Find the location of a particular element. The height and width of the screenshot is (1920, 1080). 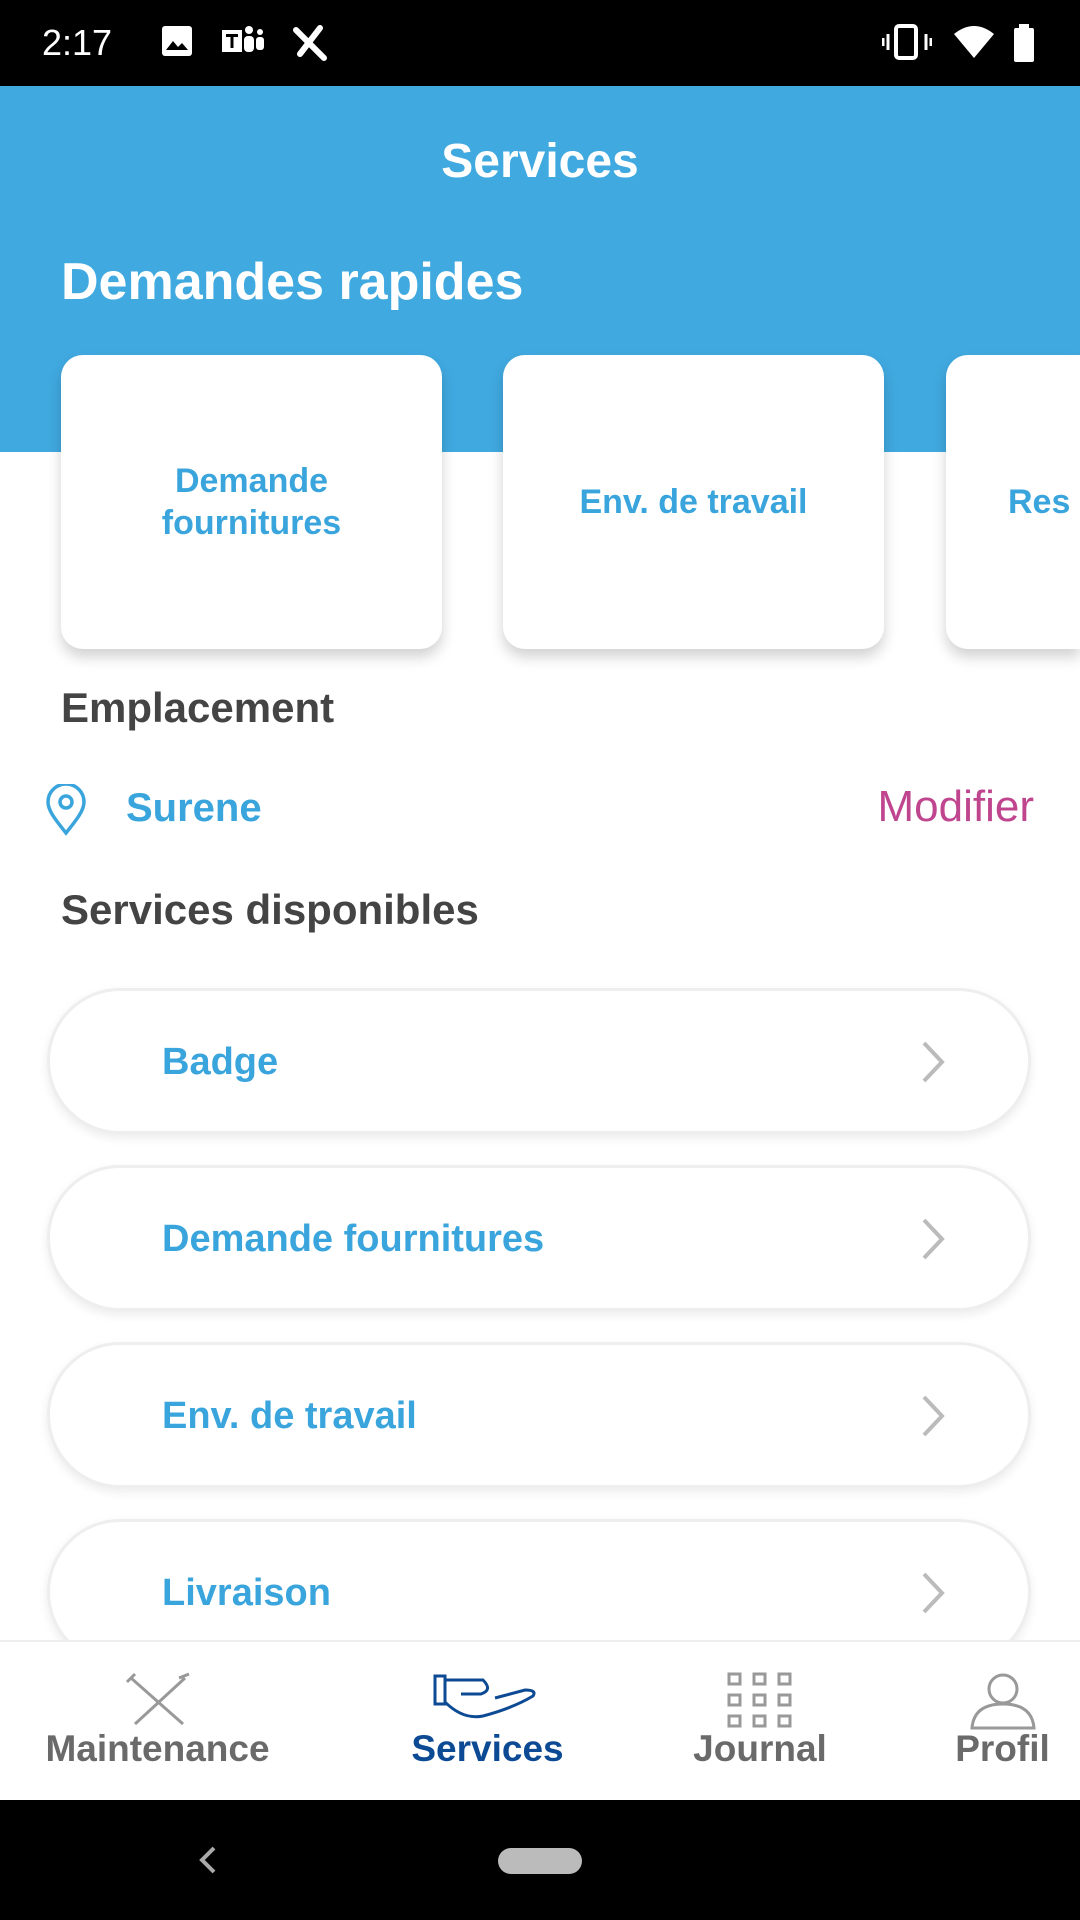

modify-location-link: Modifier is located at coordinates (956, 807).